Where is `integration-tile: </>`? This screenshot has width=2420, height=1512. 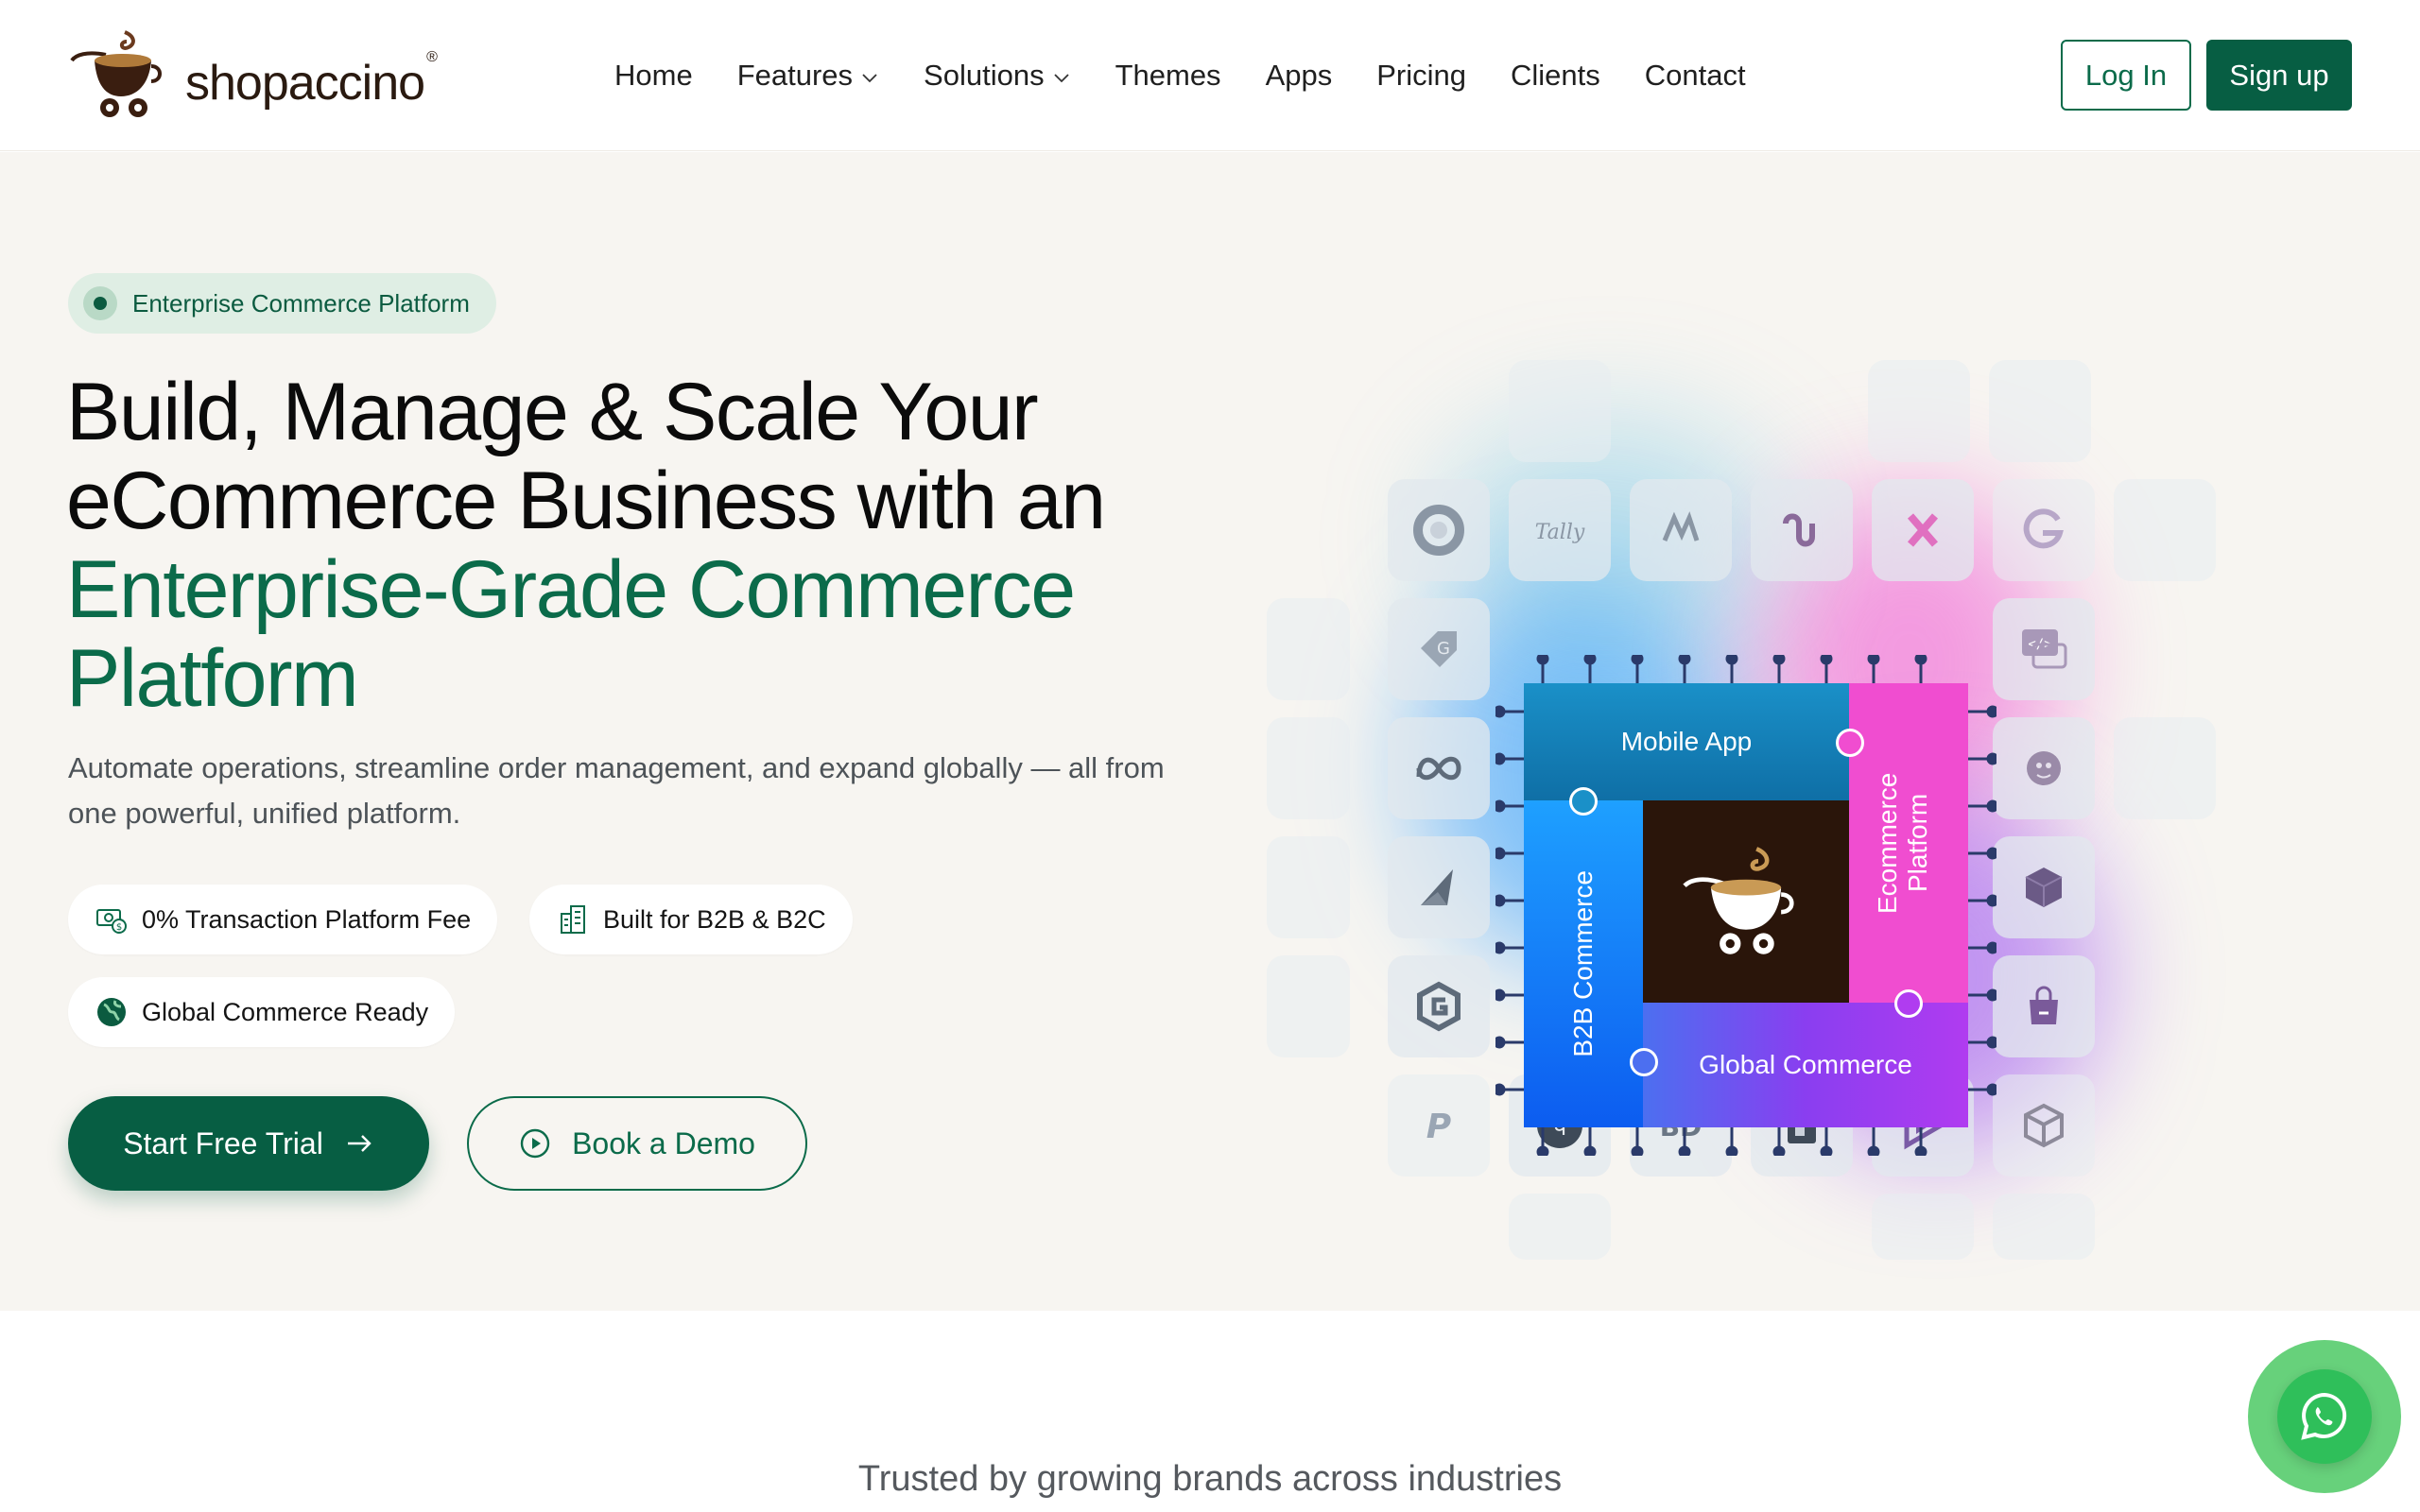 integration-tile: </> is located at coordinates (2044, 649).